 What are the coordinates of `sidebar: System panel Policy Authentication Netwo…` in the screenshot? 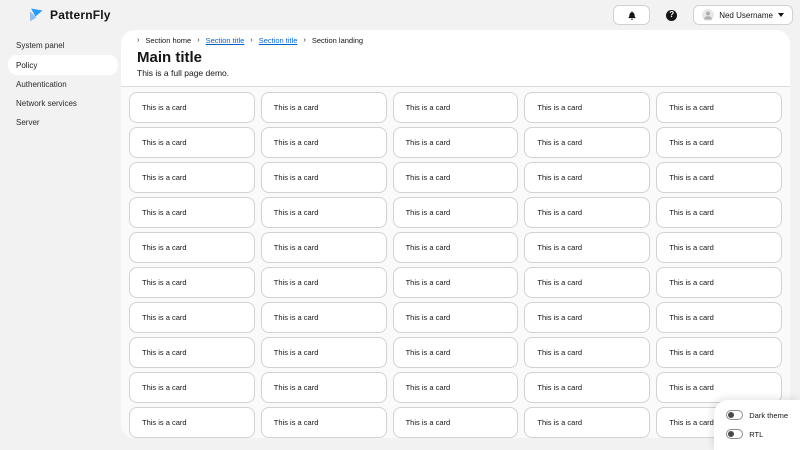 It's located at (60, 240).